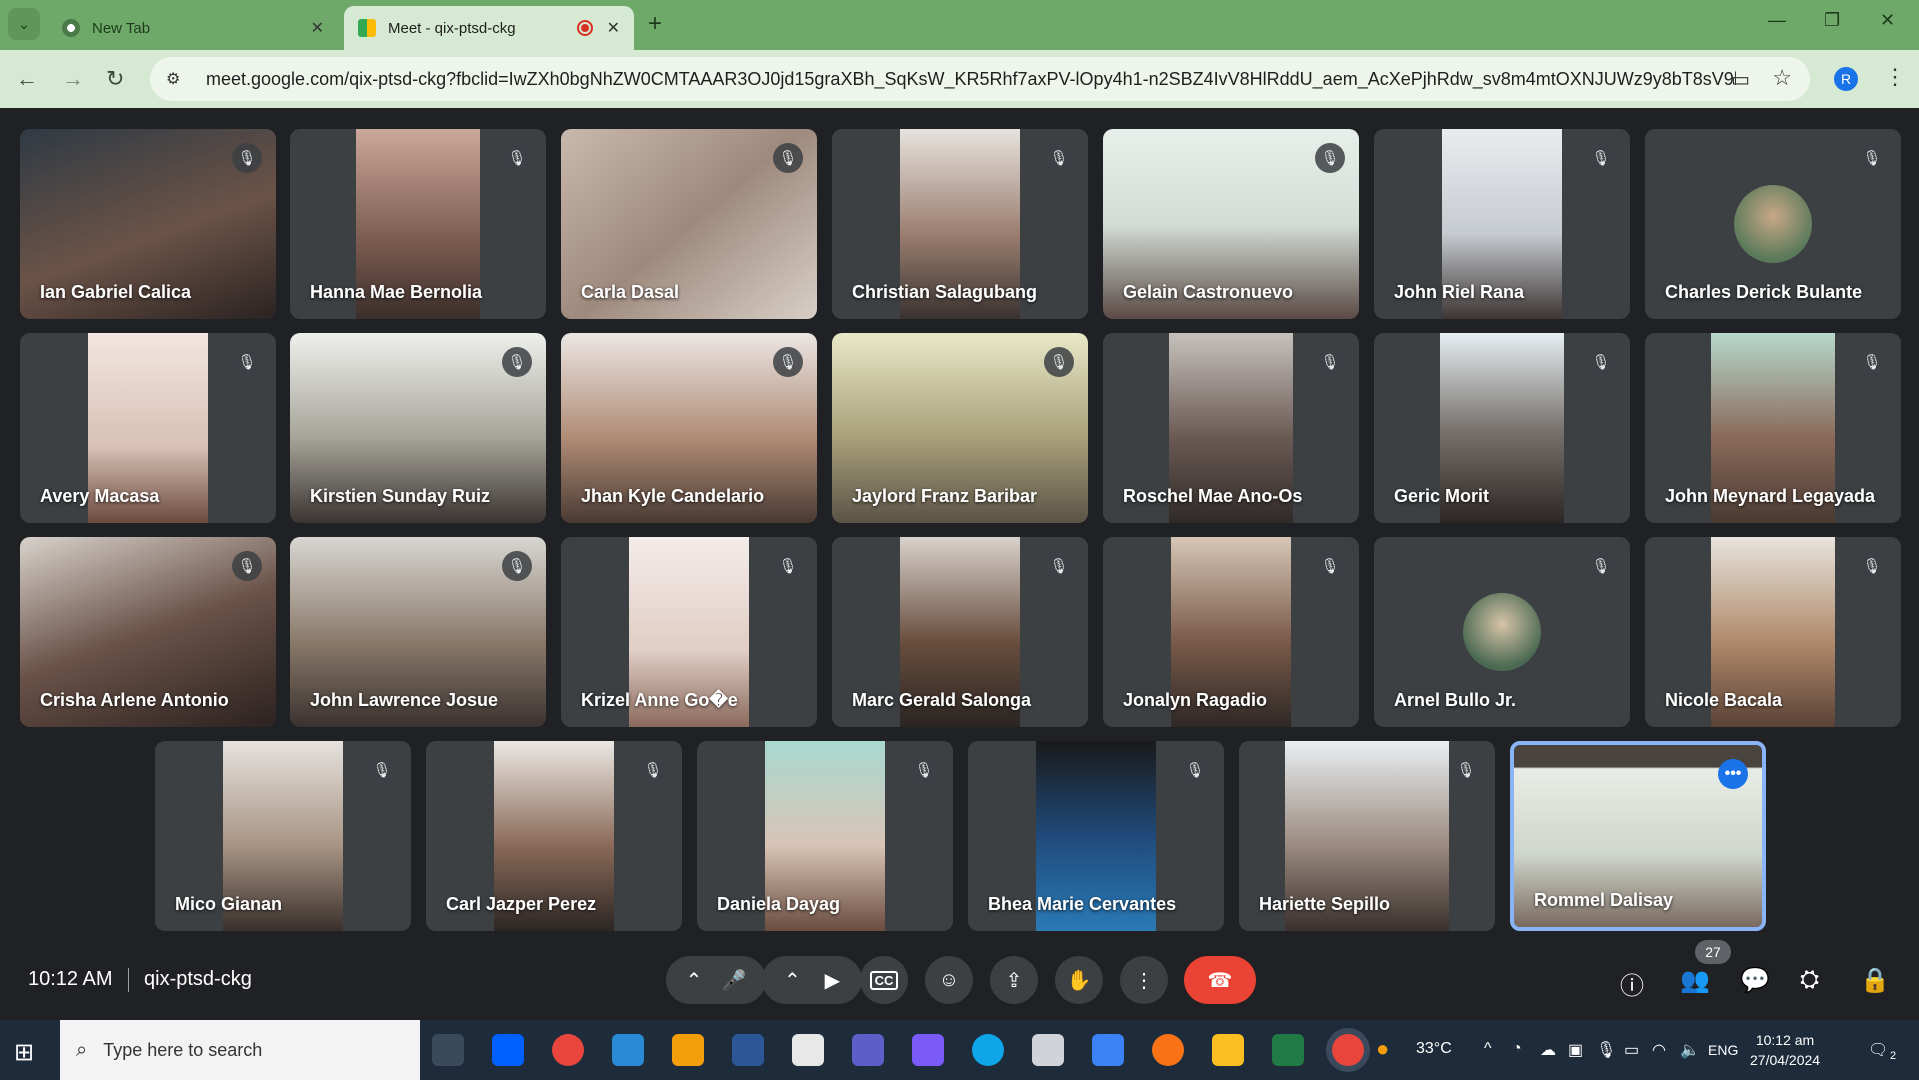 The image size is (1919, 1080). I want to click on participant-tile: 🎙 Mico Gianan, so click(283, 836).